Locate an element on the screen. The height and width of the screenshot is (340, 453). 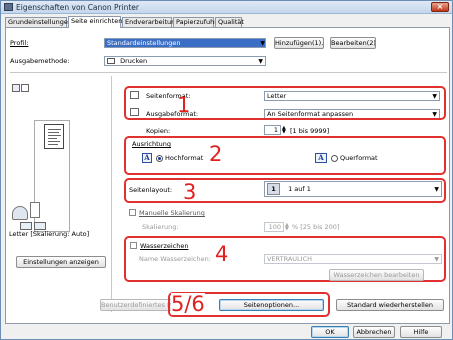
copies-value: 1 is located at coordinates (275, 130).